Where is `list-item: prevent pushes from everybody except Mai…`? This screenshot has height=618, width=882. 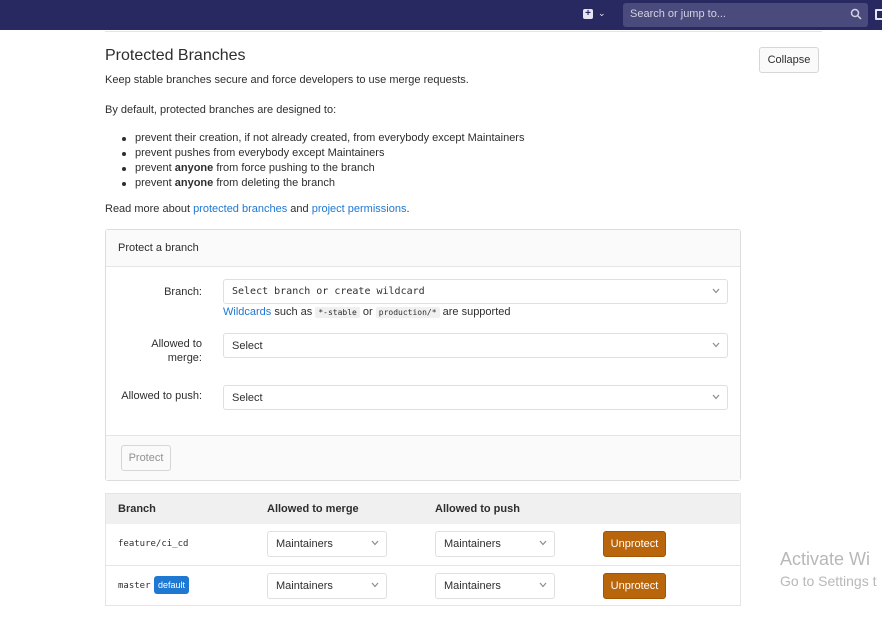
list-item: prevent pushes from everybody except Mai… is located at coordinates (322, 153).